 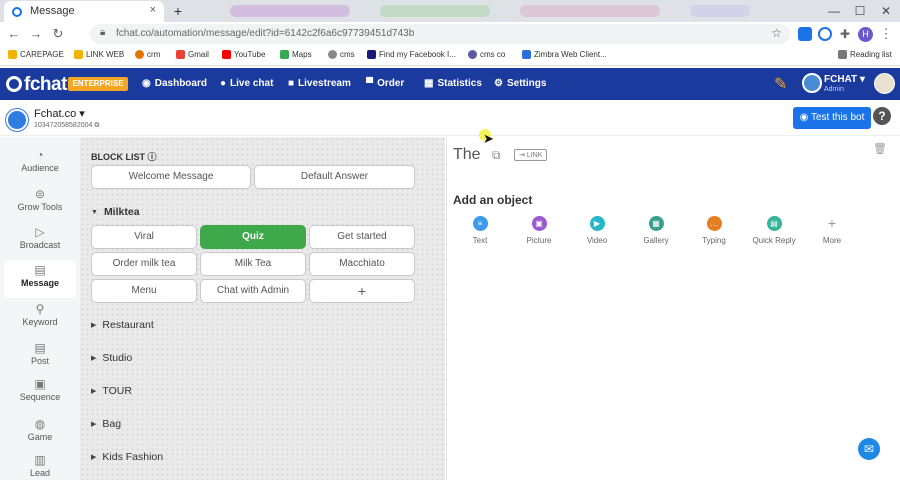 I want to click on block-name-input: The, so click(x=467, y=155).